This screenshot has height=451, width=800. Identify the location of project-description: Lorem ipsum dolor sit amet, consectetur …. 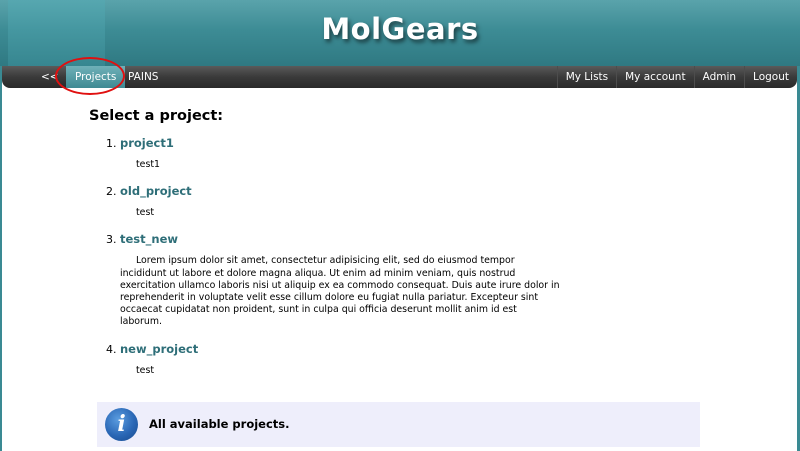
(340, 291).